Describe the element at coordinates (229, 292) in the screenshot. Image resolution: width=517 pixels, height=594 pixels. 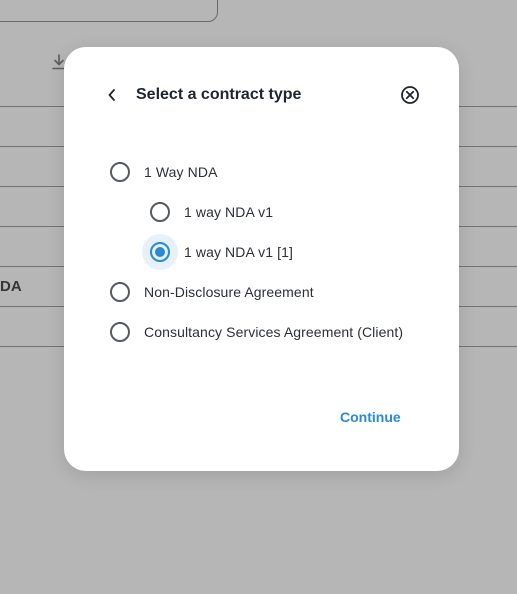
I see `option-label: Non-Disclosure Agreement` at that location.